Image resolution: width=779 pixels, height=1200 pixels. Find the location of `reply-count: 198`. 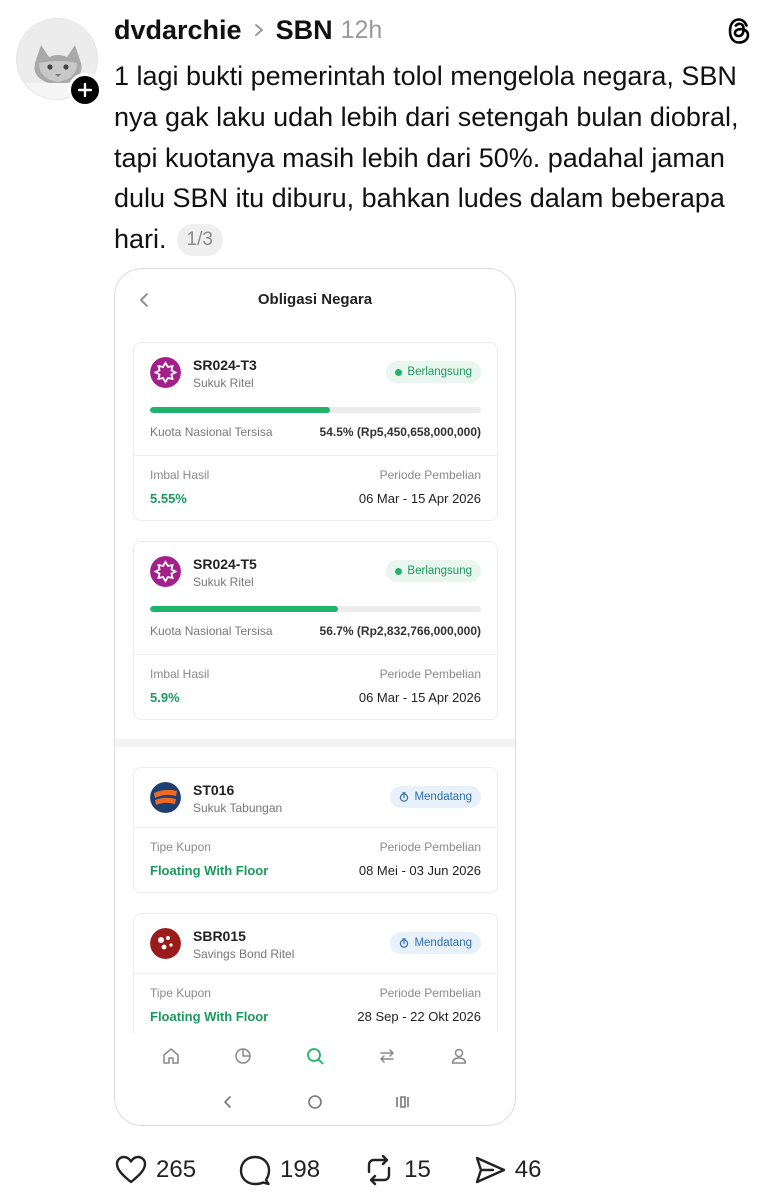

reply-count: 198 is located at coordinates (300, 1169).